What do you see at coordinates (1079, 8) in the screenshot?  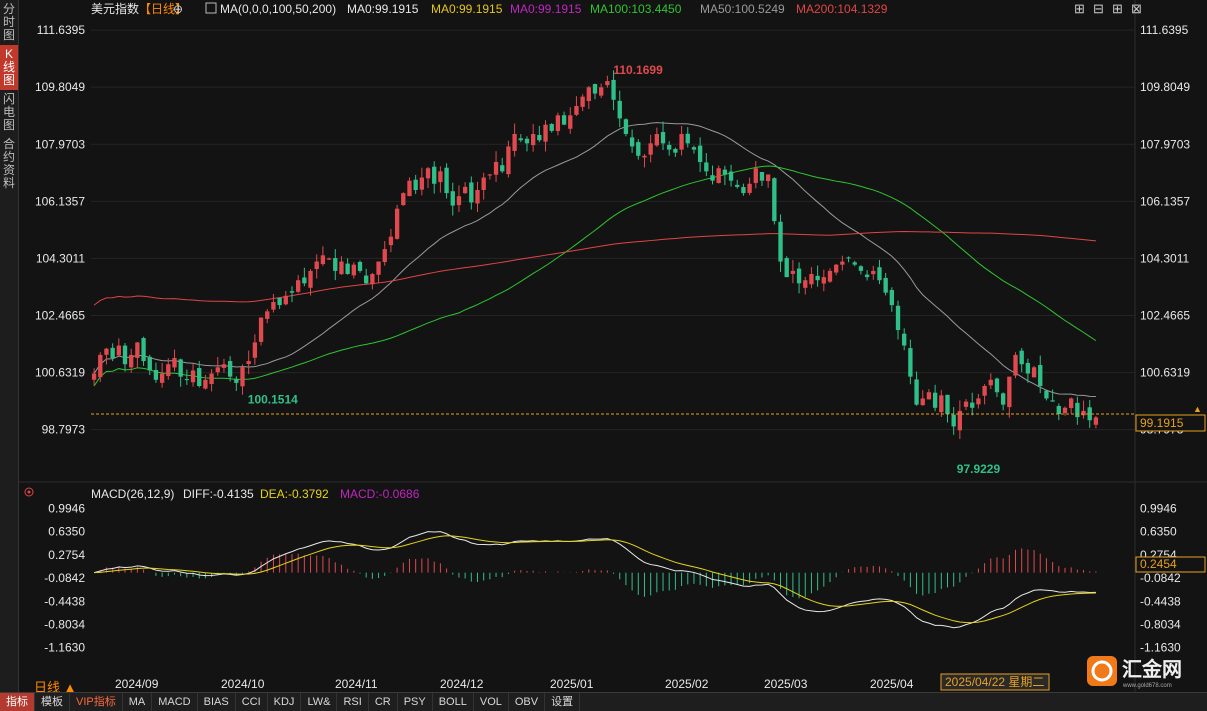 I see `maximize-icon: ⊞` at bounding box center [1079, 8].